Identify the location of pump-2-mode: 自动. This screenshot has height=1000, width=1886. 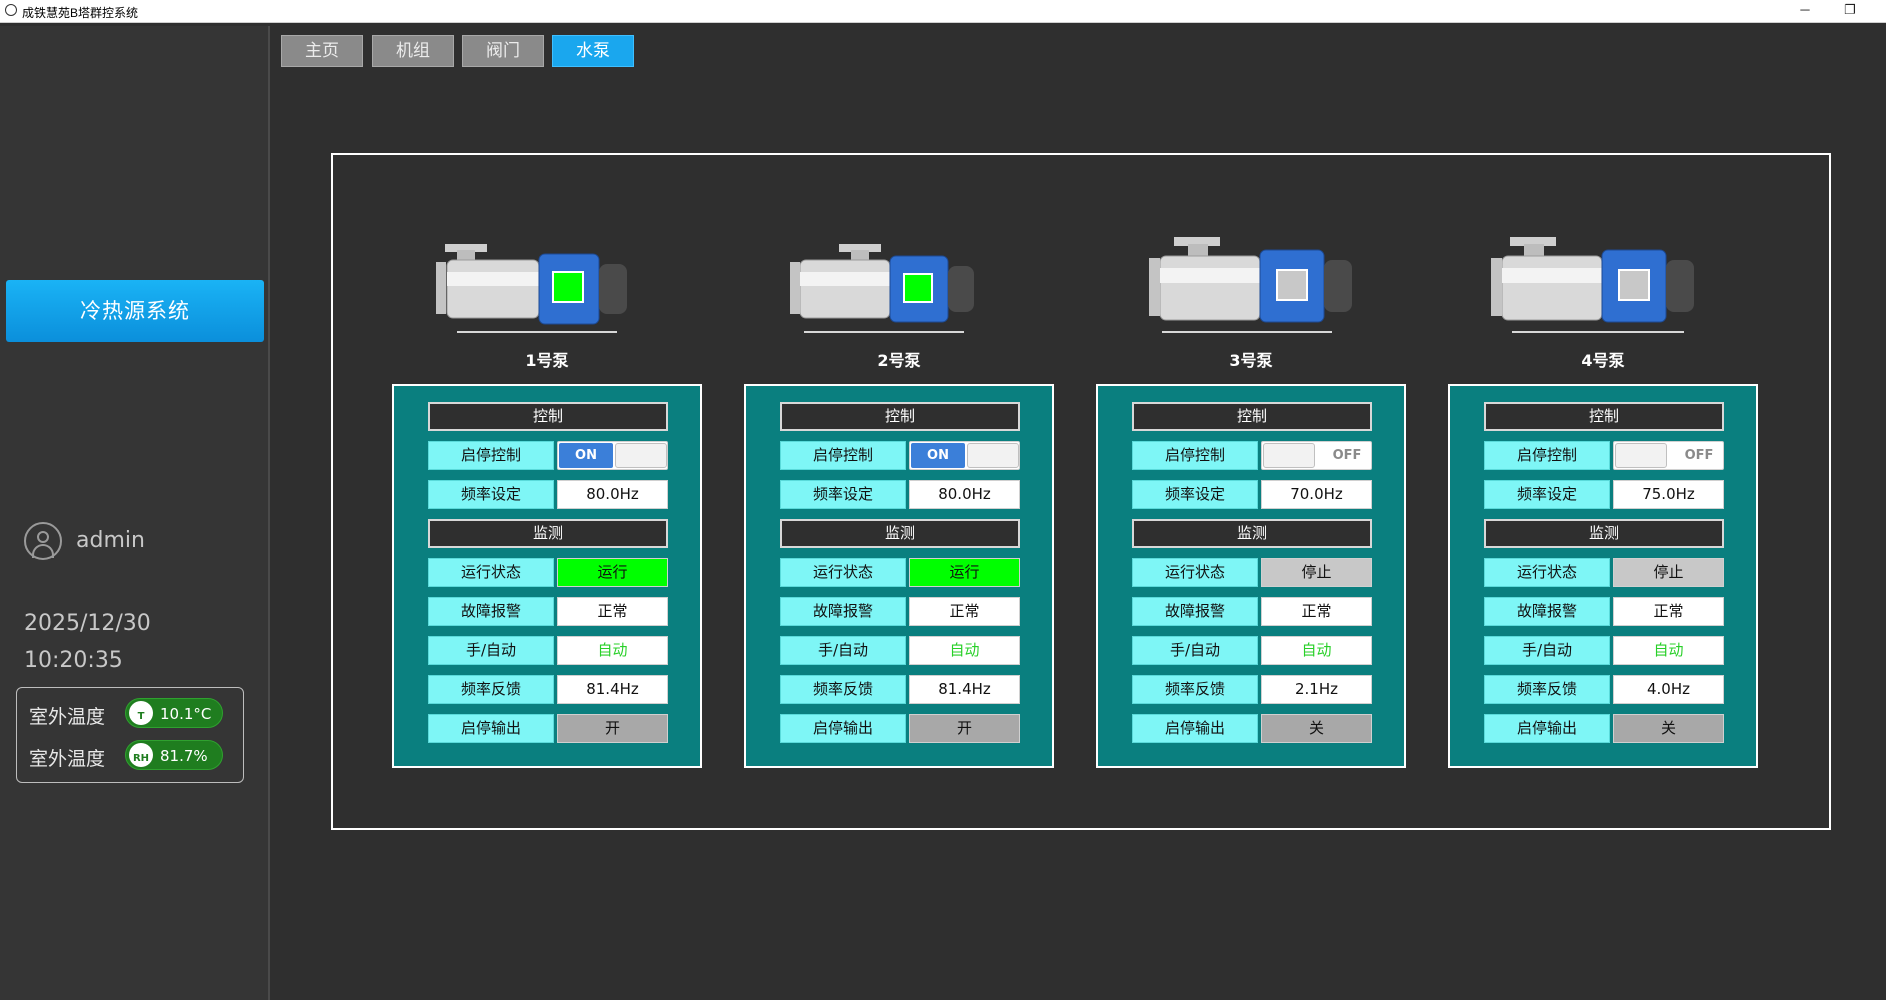
(964, 650).